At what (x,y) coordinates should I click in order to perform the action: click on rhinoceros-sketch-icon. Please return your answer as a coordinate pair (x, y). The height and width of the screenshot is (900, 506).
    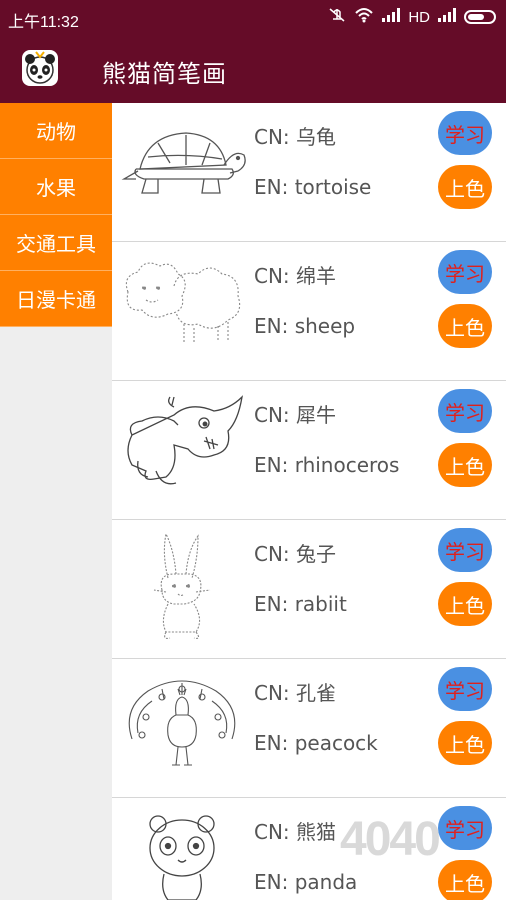
    Looking at the image, I should click on (182, 450).